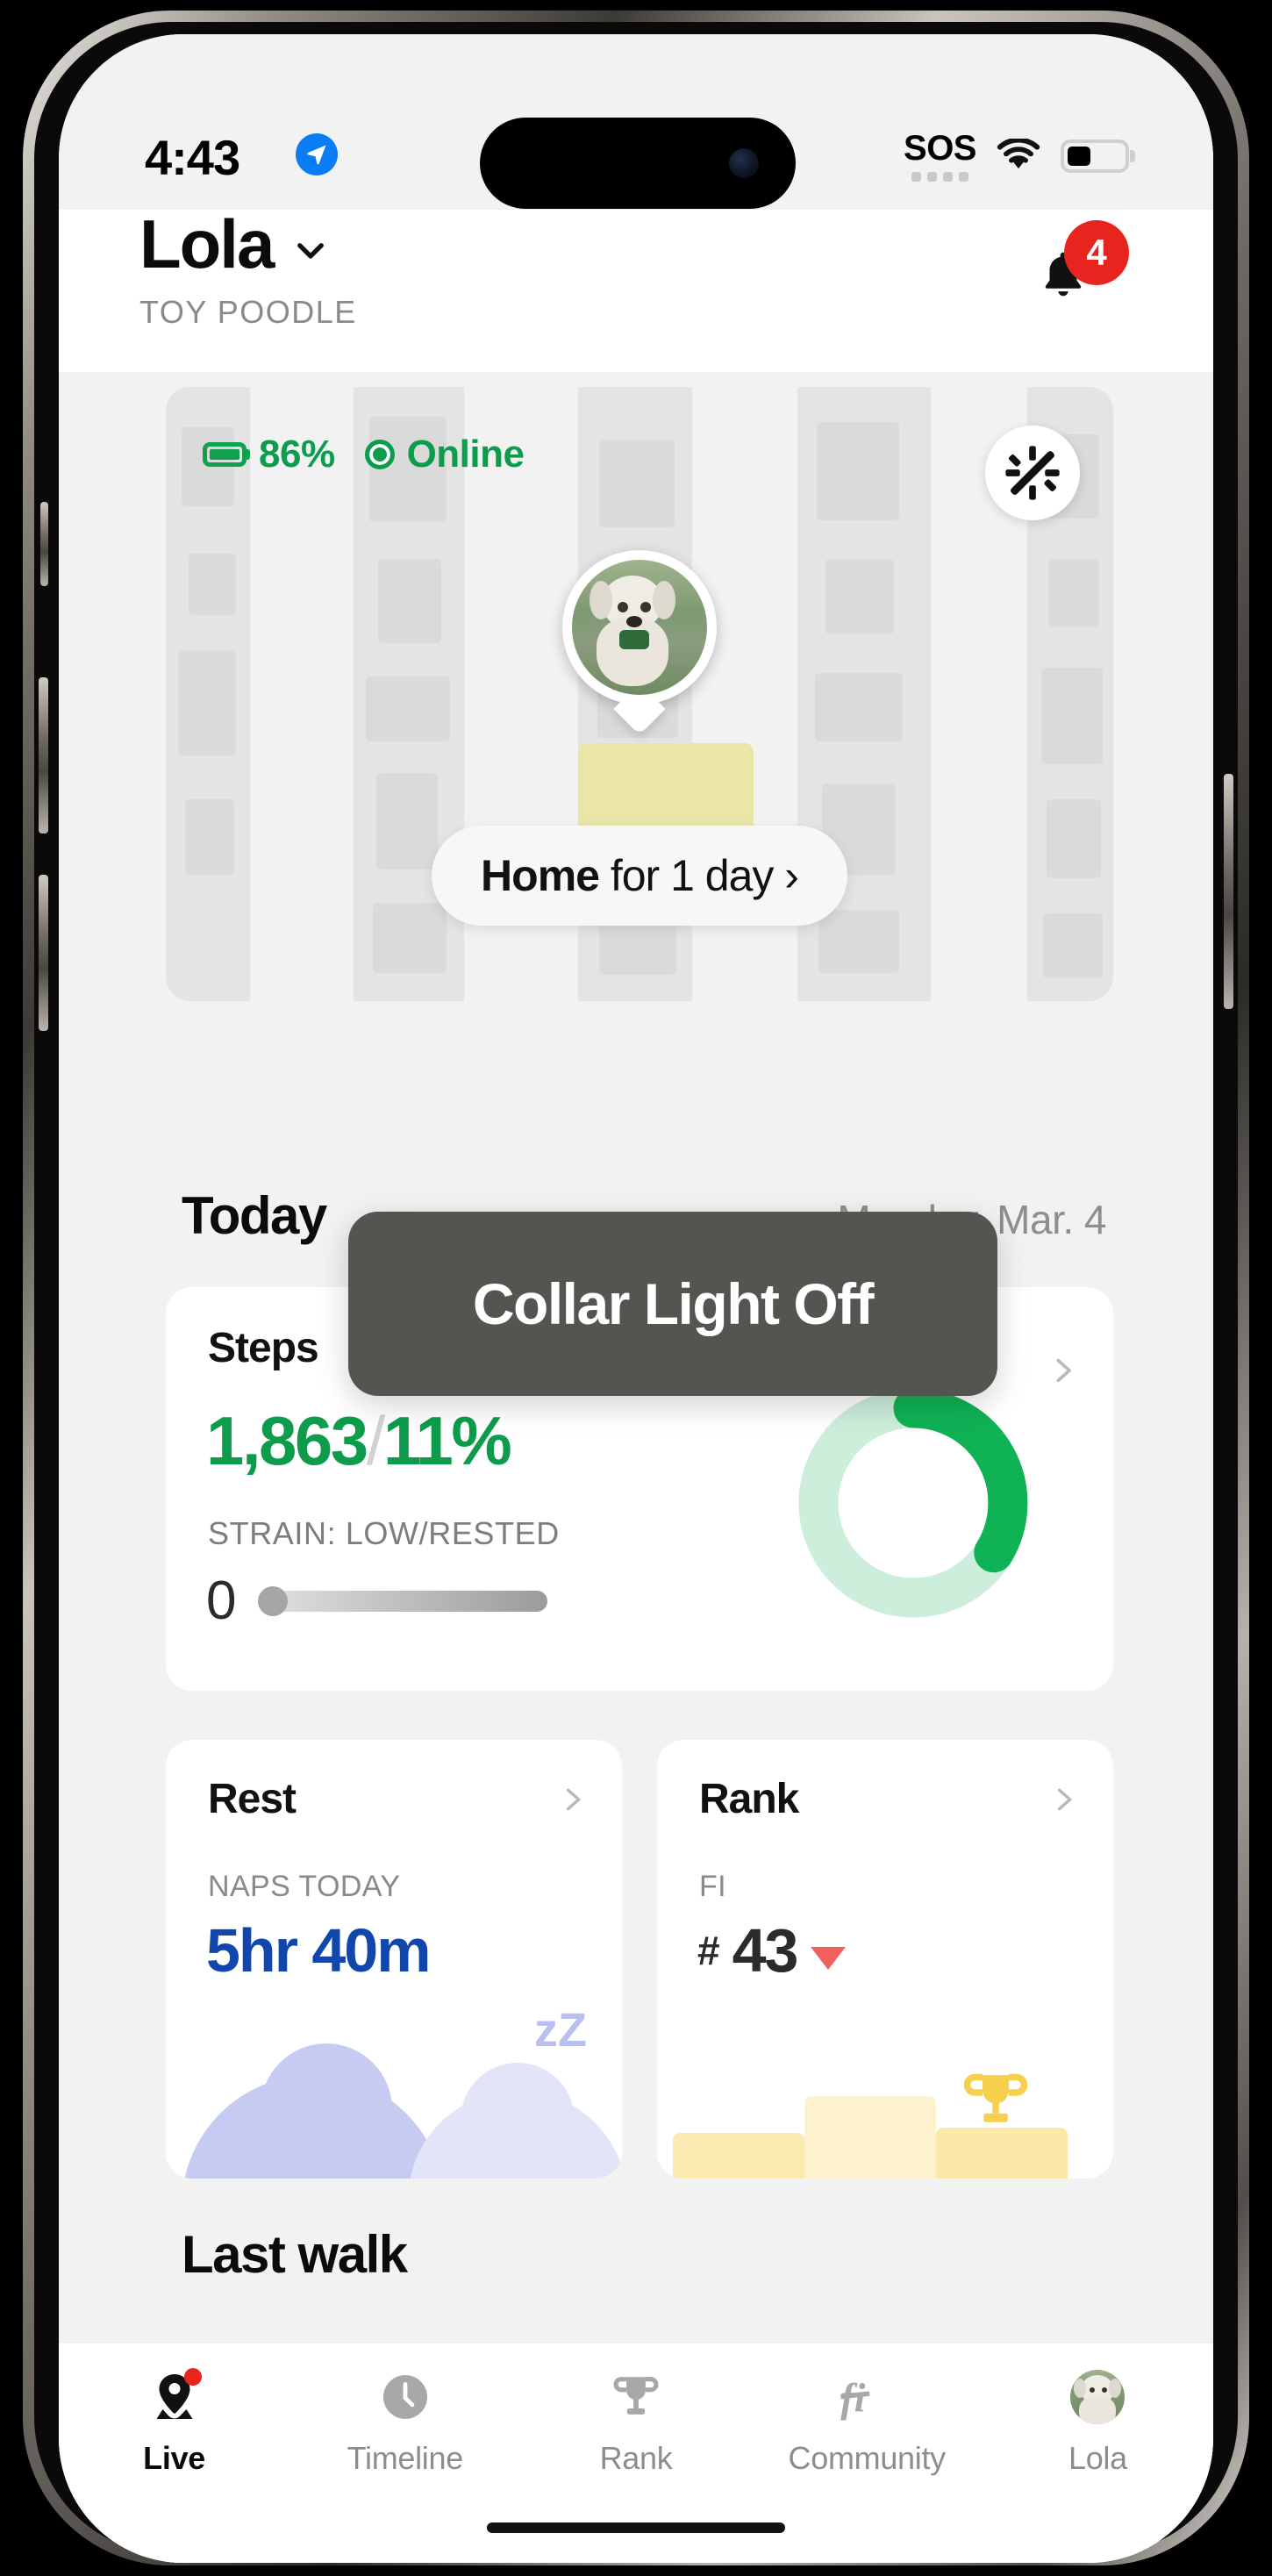 The height and width of the screenshot is (2576, 1272). I want to click on collar-light-toggle-button, so click(1032, 473).